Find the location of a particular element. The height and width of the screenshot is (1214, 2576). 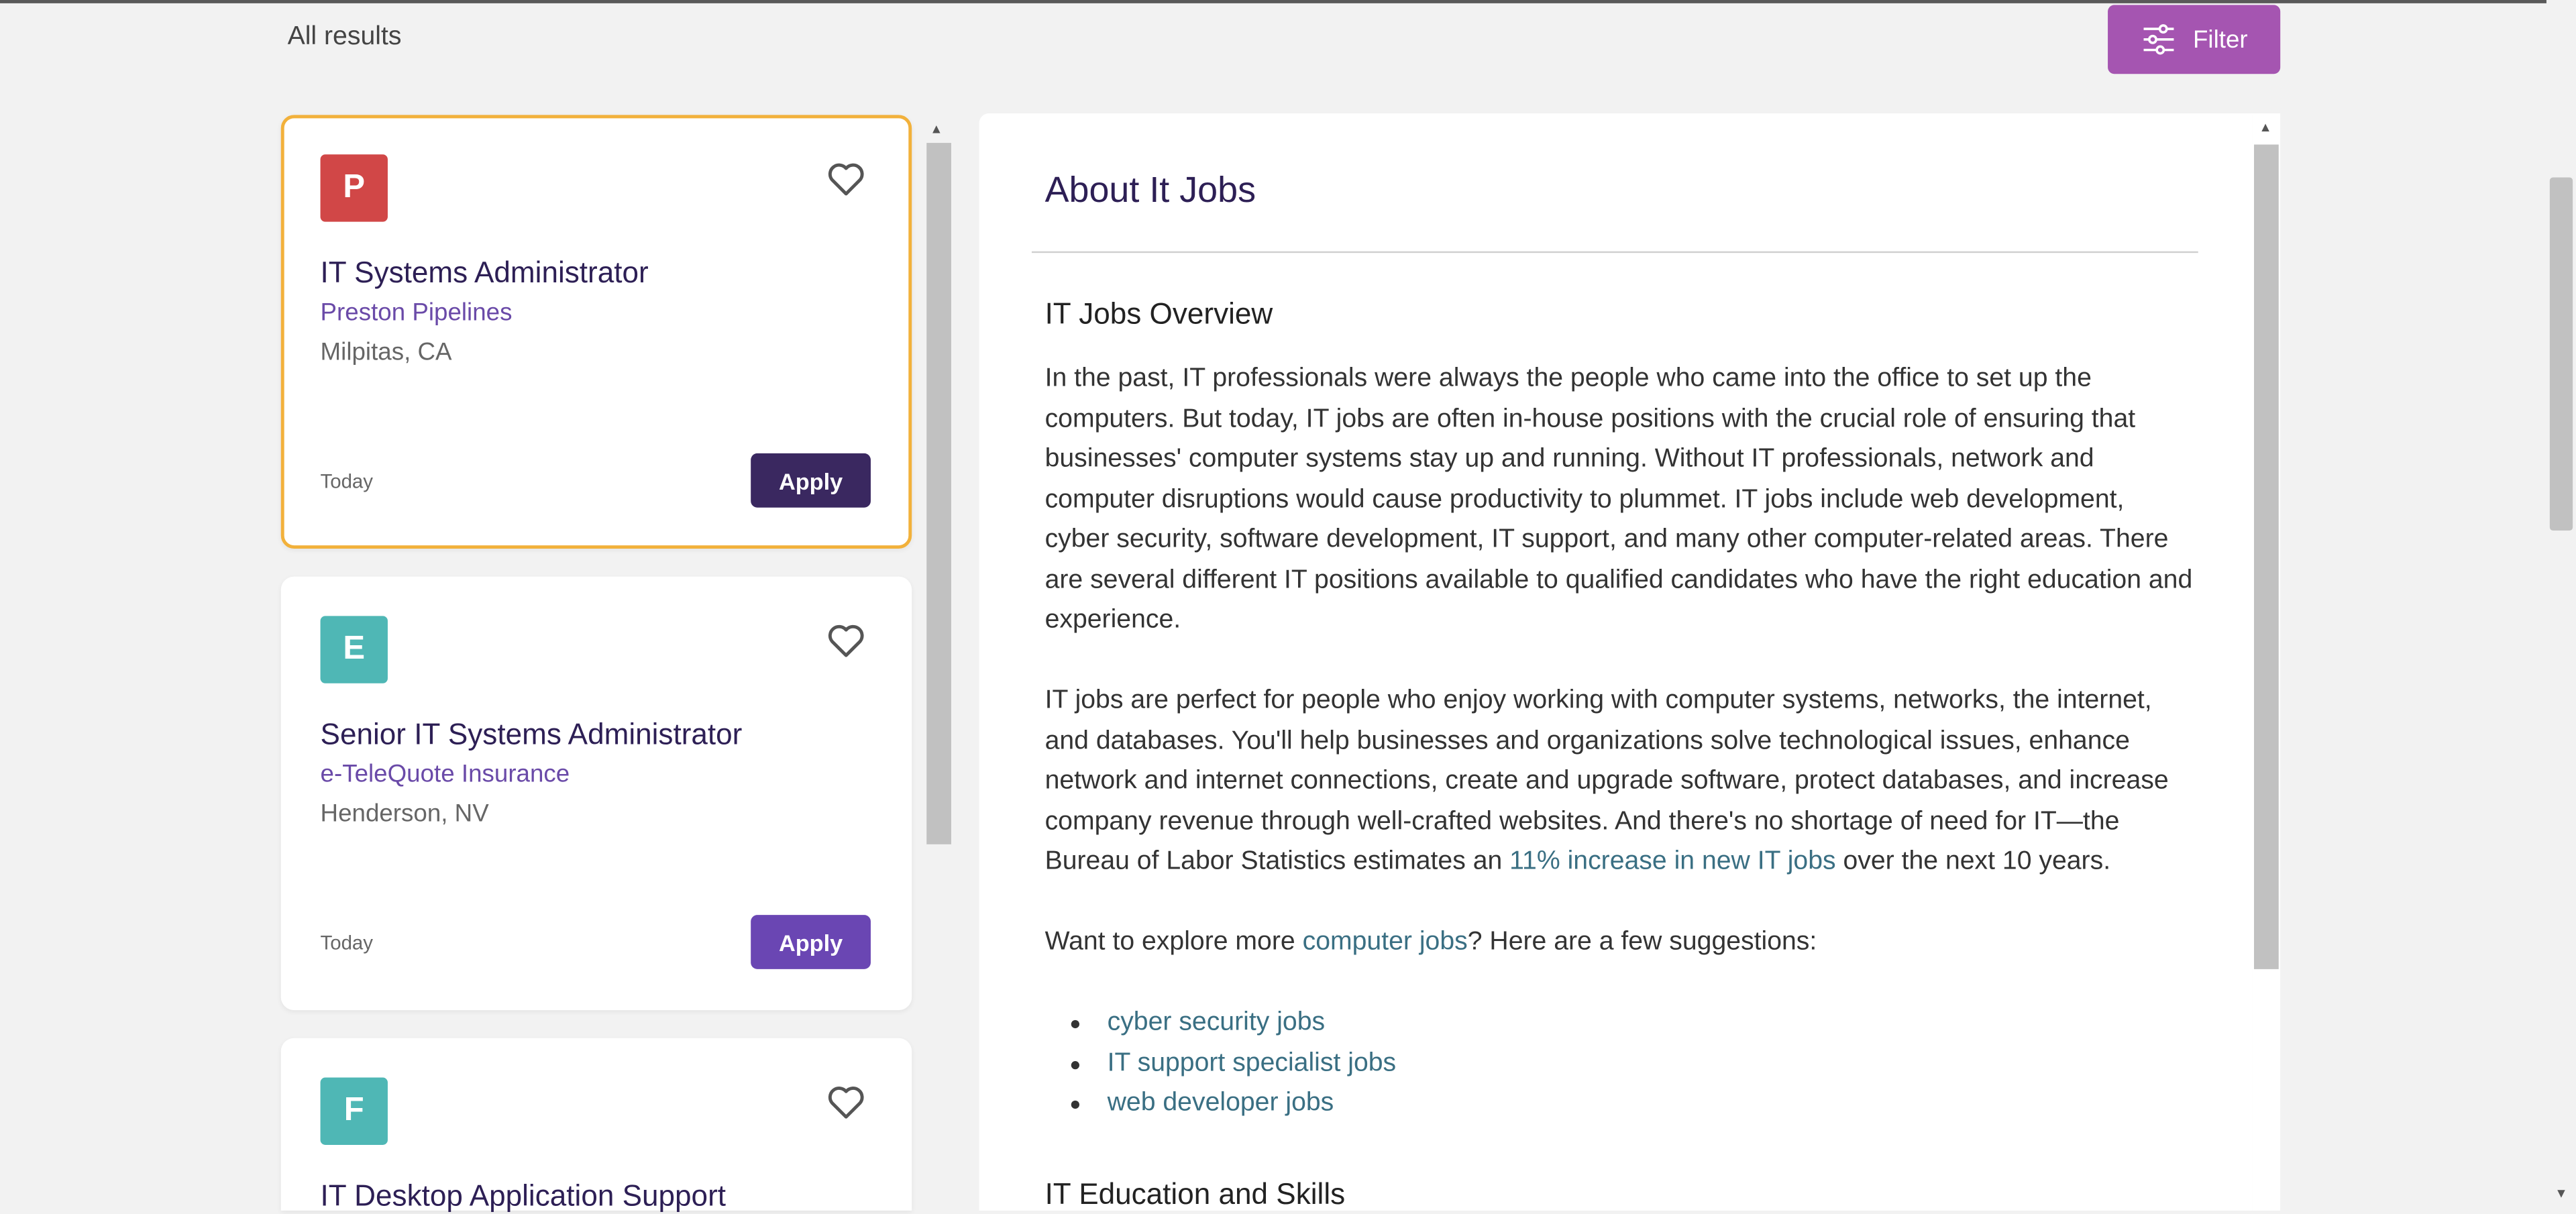

job-location: Henderson, NV is located at coordinates (404, 813).